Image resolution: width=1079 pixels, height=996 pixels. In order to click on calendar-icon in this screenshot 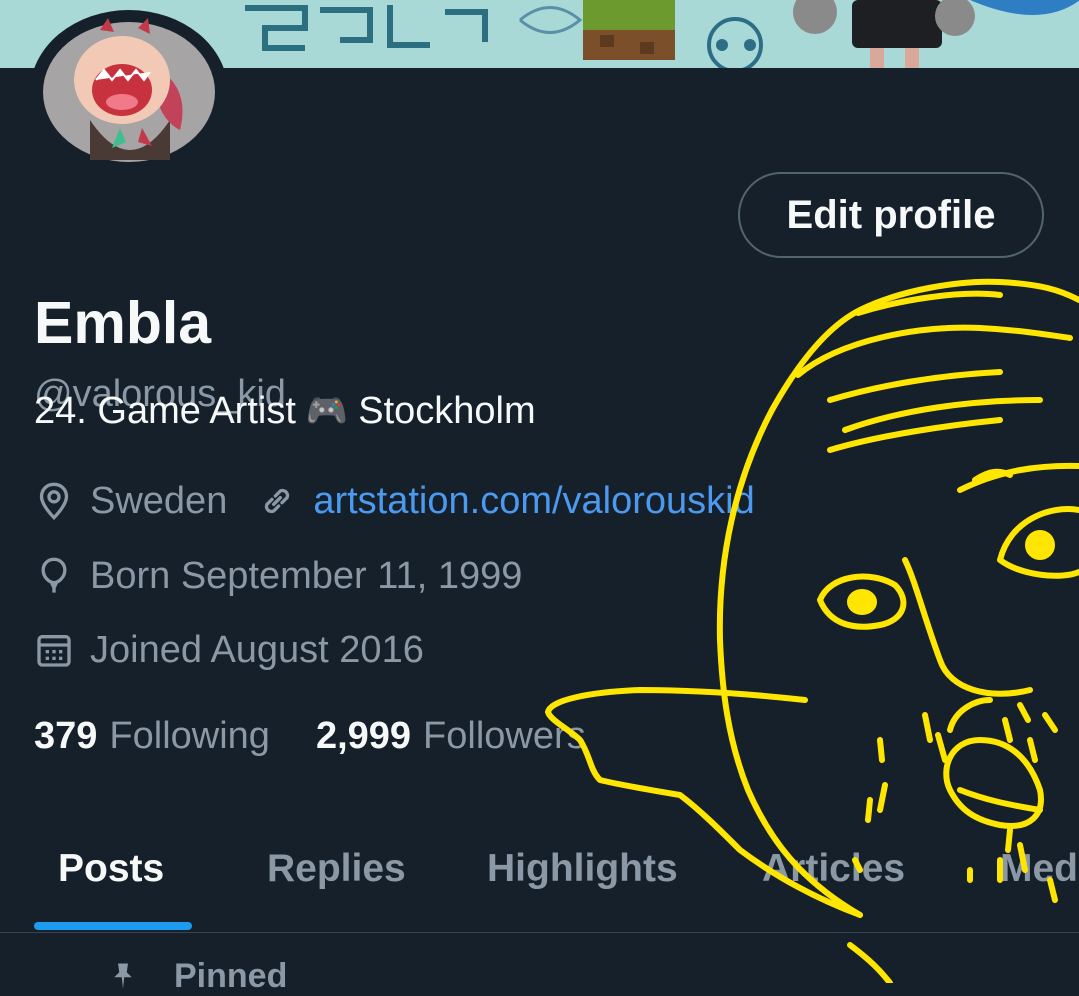, I will do `click(54, 651)`.